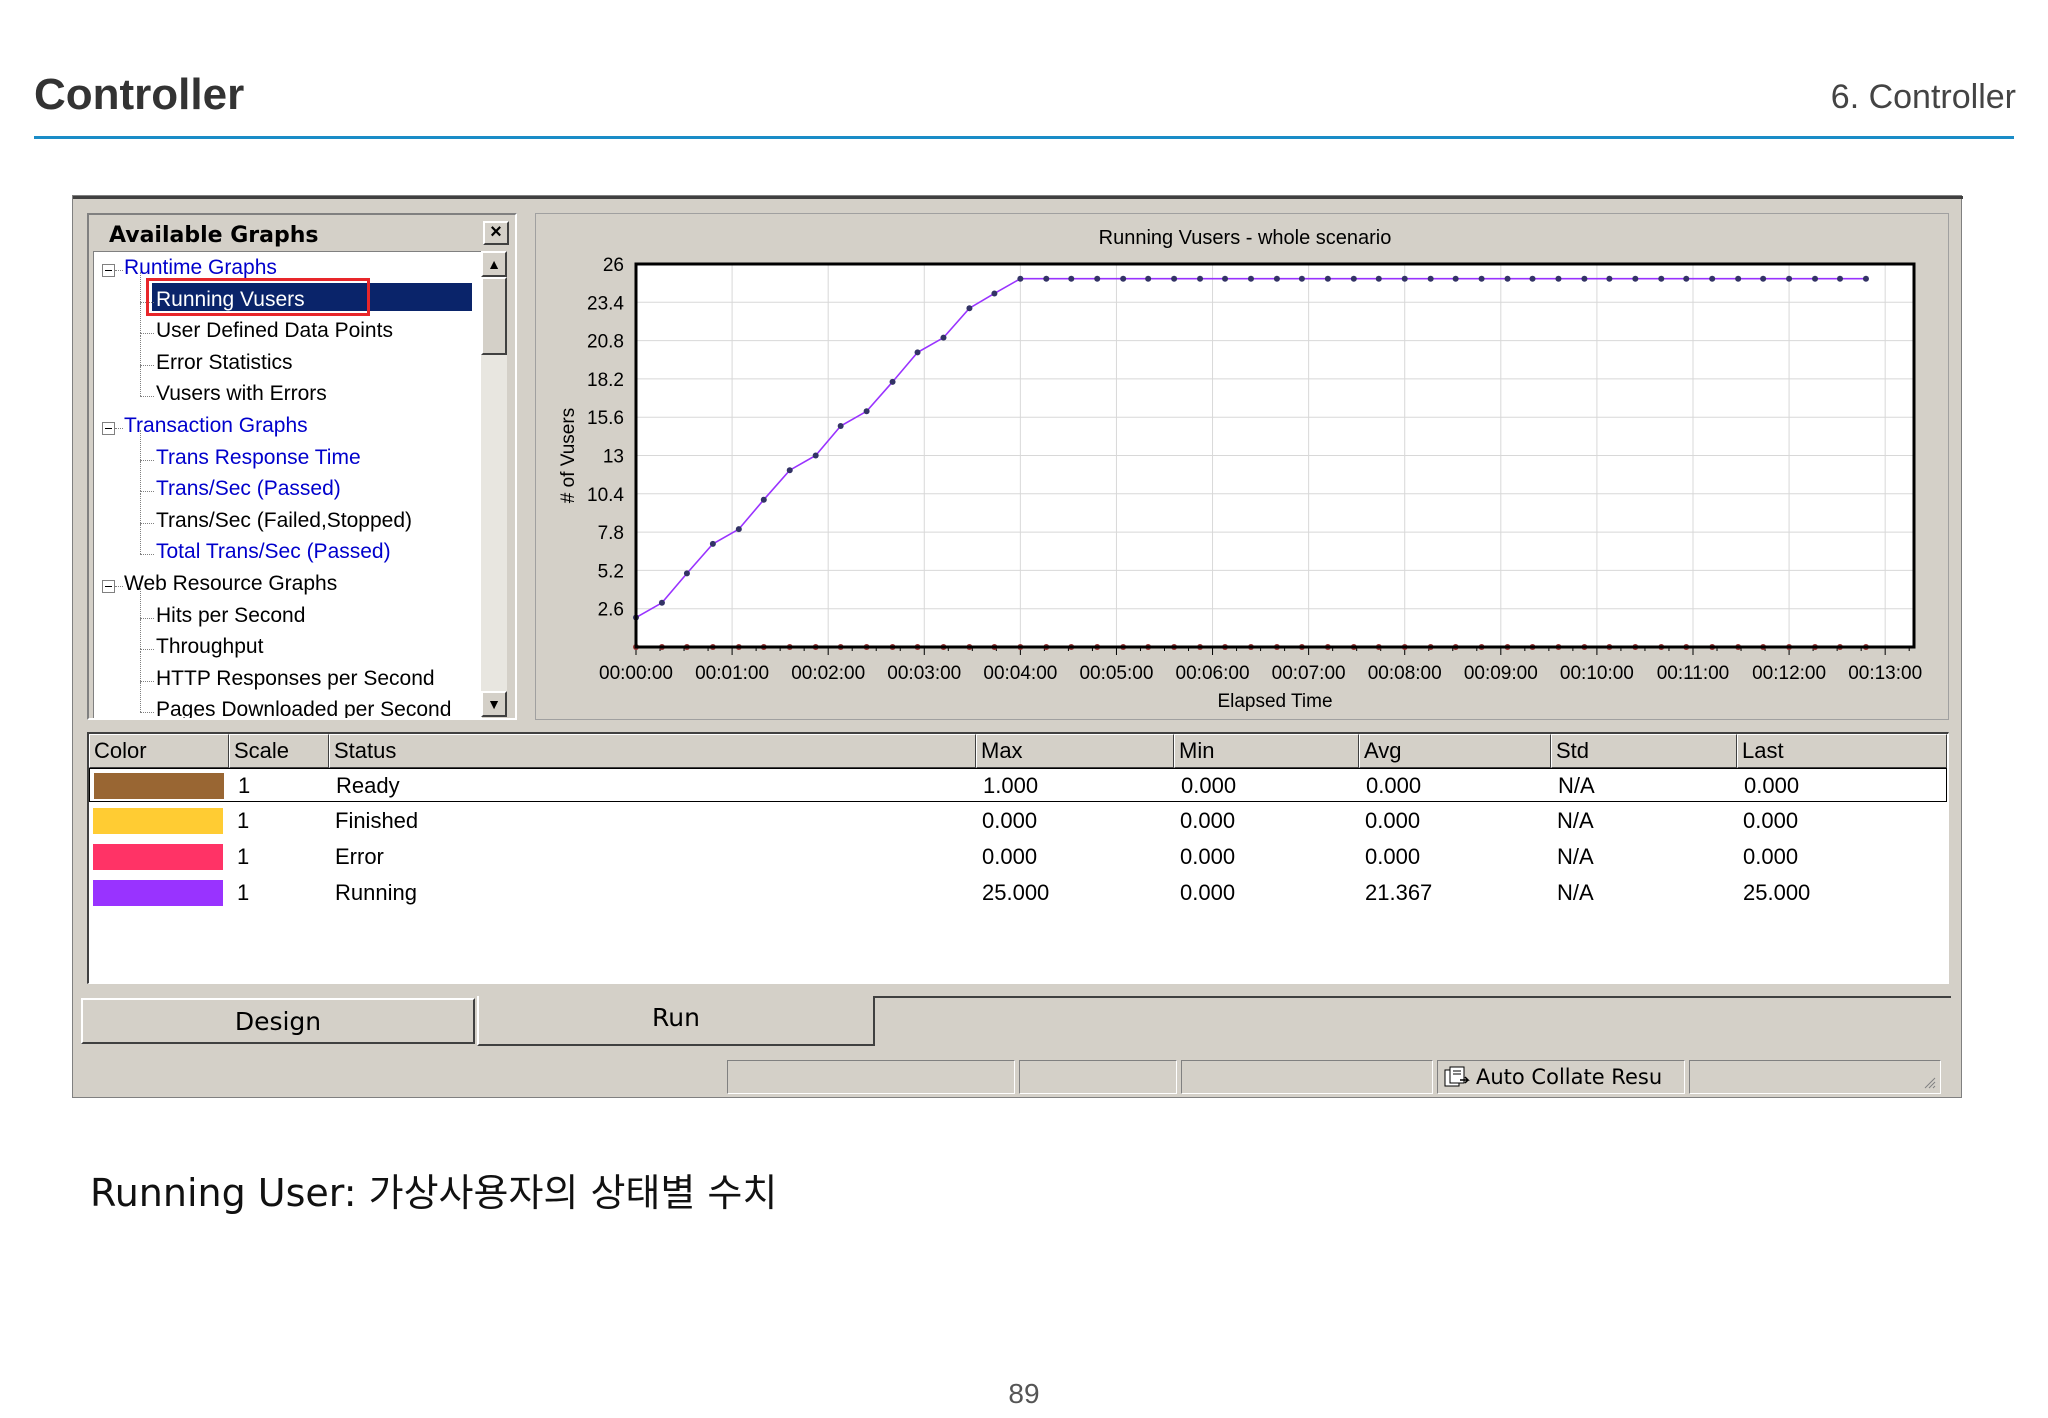  Describe the element at coordinates (209, 647) in the screenshot. I see `tree-item-label: Throughput` at that location.